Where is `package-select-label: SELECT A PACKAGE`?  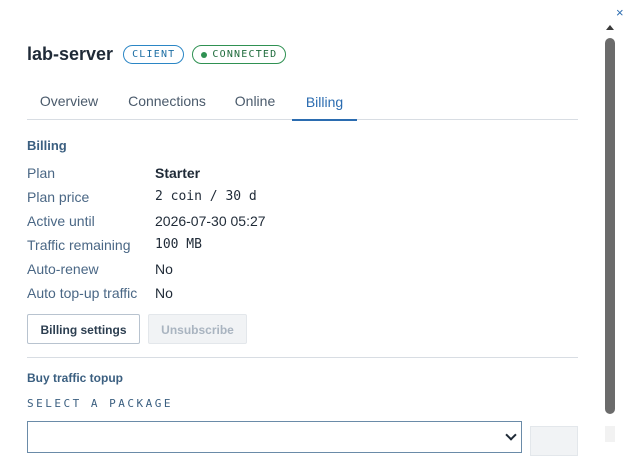
package-select-label: SELECT A PACKAGE is located at coordinates (100, 403).